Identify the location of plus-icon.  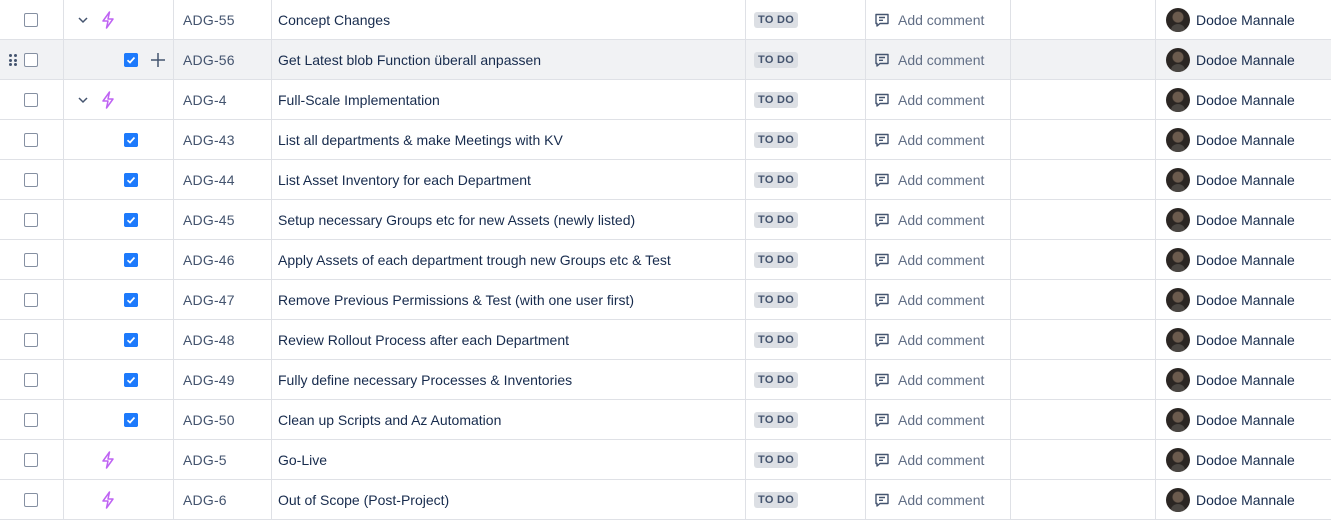
(158, 60).